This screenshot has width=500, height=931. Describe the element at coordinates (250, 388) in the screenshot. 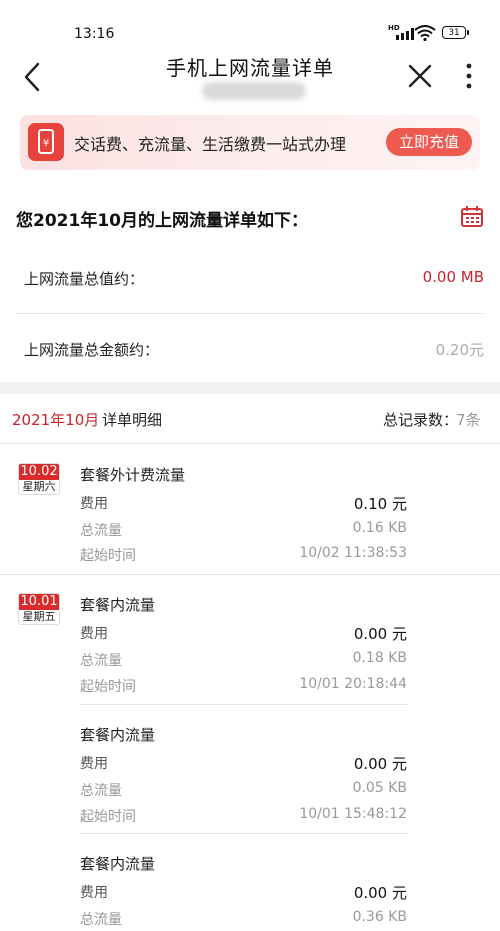

I see `section-separator` at that location.